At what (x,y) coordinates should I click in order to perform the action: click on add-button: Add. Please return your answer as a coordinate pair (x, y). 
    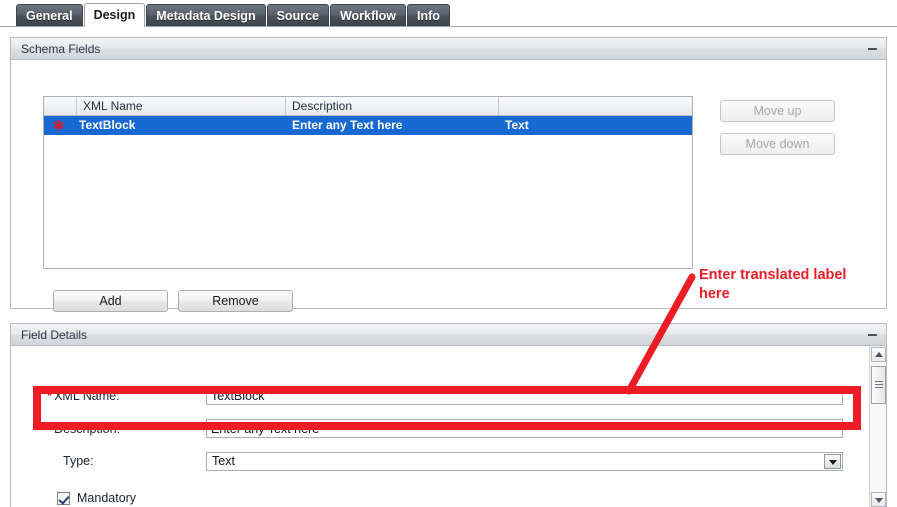
    Looking at the image, I should click on (110, 301).